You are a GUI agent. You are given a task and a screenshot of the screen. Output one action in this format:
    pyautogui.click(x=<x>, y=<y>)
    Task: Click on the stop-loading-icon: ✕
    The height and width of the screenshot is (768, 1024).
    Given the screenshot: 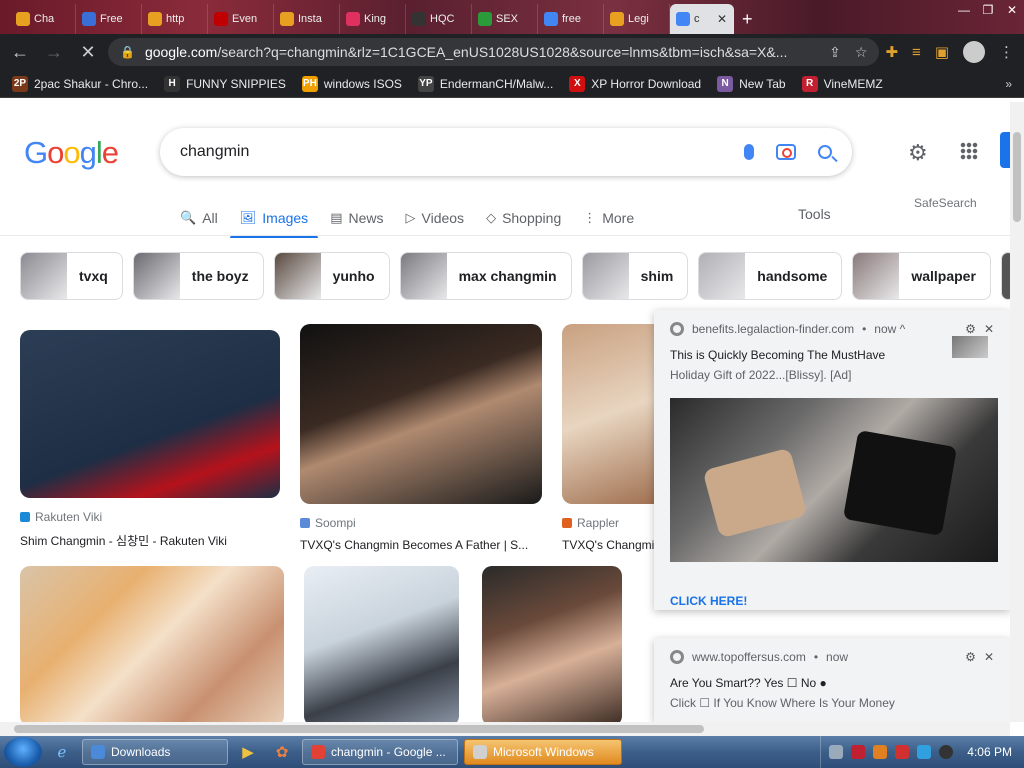 What is the action you would take?
    pyautogui.click(x=88, y=52)
    